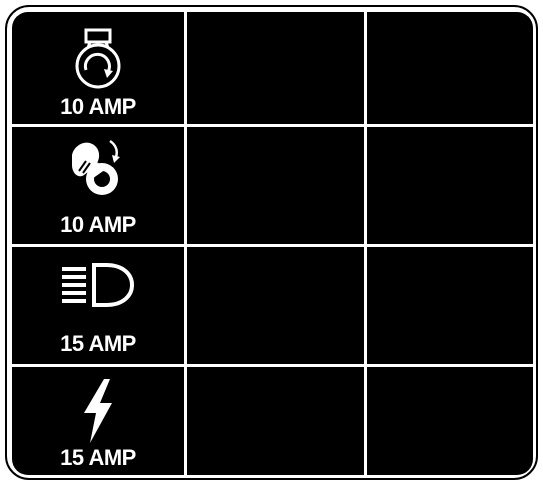  Describe the element at coordinates (98, 285) in the screenshot. I see `headlight-icon` at that location.